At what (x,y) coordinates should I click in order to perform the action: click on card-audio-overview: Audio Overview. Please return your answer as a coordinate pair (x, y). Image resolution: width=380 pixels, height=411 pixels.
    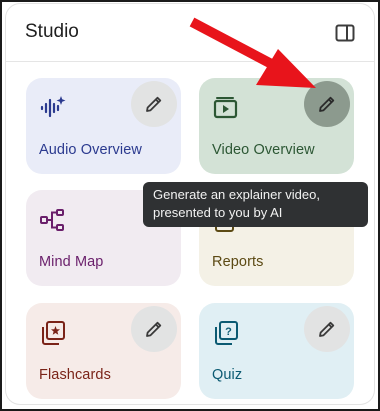
    Looking at the image, I should click on (103, 126).